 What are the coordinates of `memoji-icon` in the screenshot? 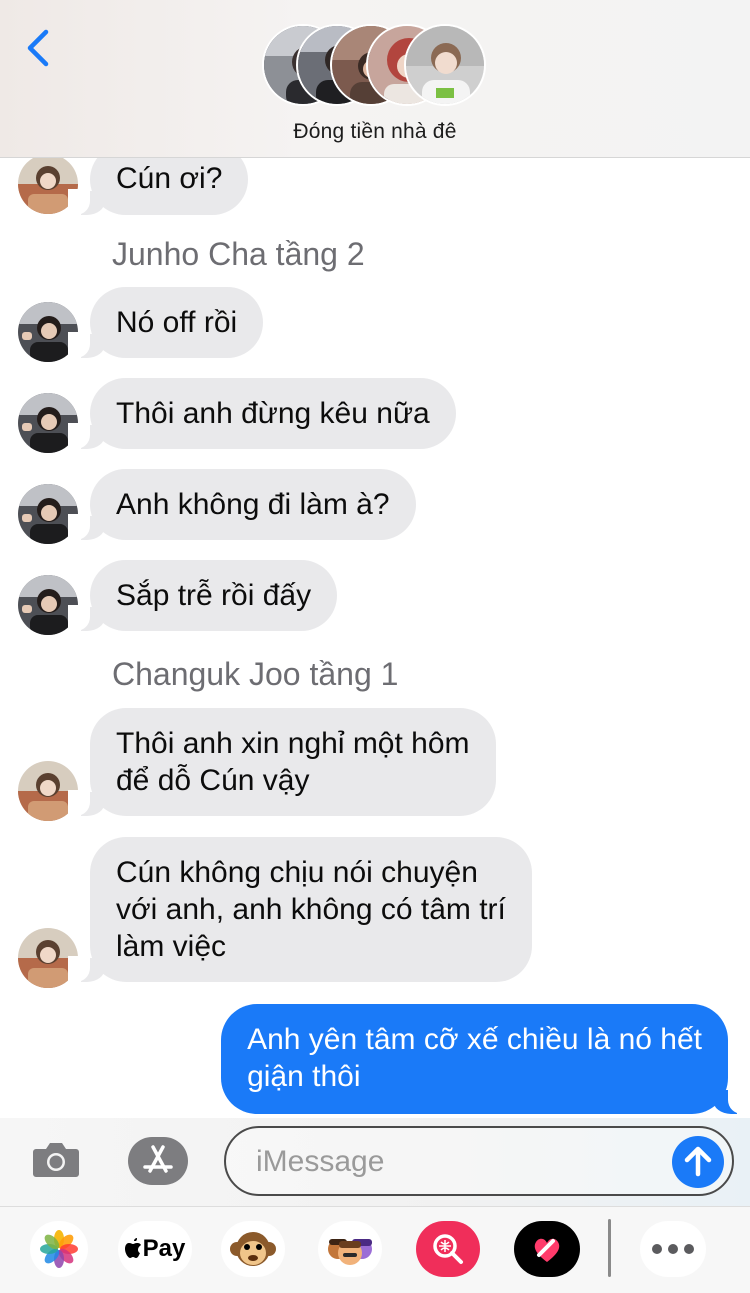 It's located at (350, 1252).